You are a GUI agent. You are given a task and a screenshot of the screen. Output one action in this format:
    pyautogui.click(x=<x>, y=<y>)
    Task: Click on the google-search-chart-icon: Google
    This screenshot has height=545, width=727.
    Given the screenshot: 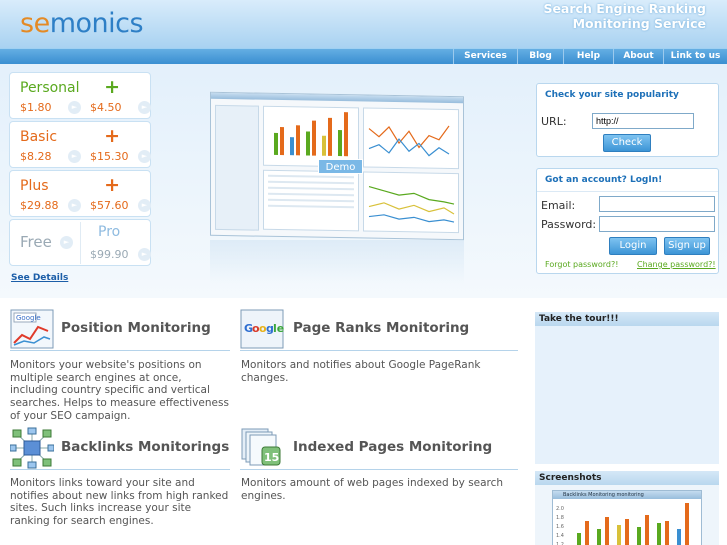 What is the action you would take?
    pyautogui.click(x=32, y=329)
    